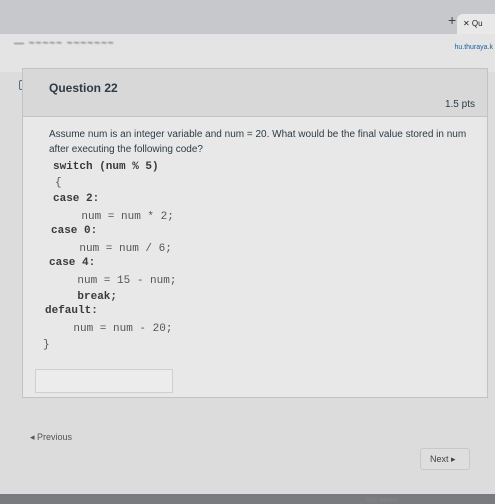 The height and width of the screenshot is (504, 495). What do you see at coordinates (112, 249) in the screenshot?
I see `code-line: num = num / 6;` at bounding box center [112, 249].